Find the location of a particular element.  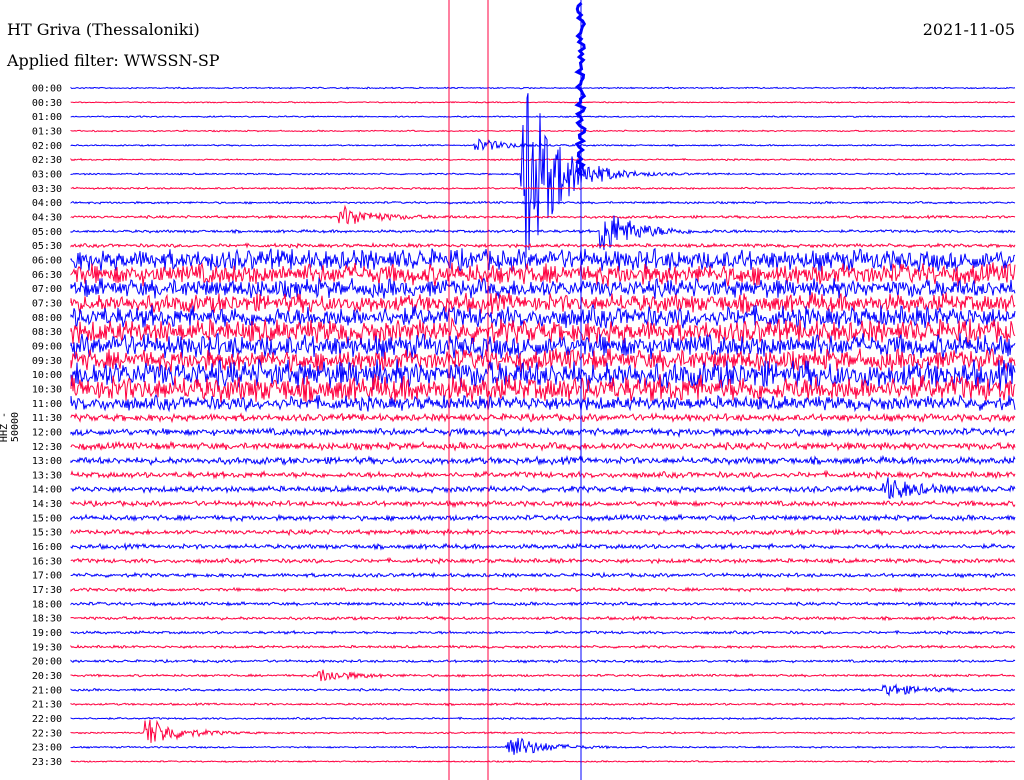

row-tick-label: 09:30 is located at coordinates (47, 361).